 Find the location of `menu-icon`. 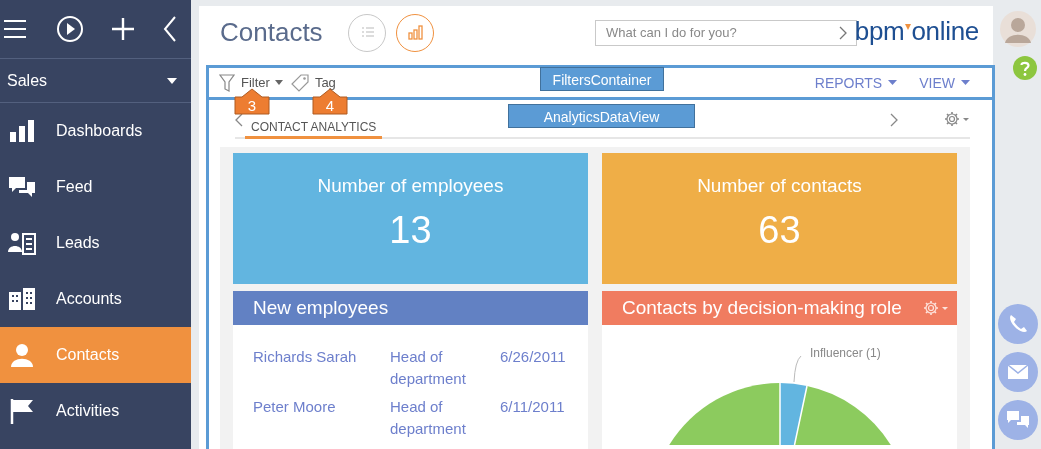

menu-icon is located at coordinates (15, 29).